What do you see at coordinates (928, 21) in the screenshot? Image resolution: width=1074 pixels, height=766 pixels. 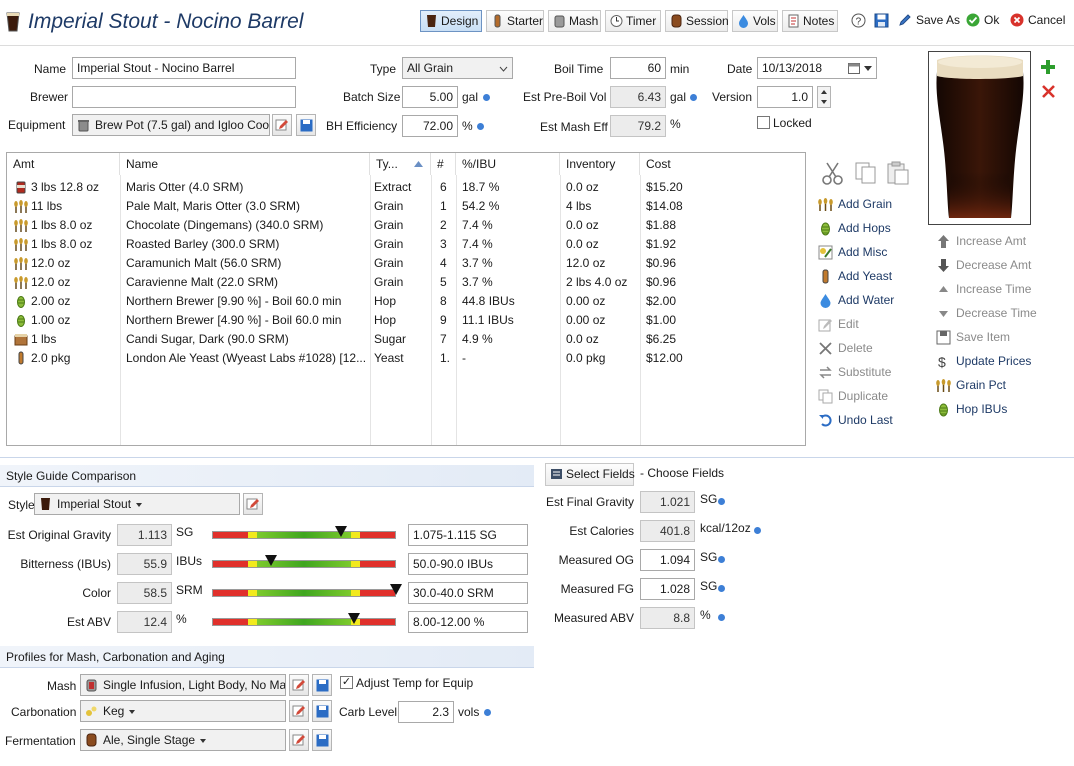 I see `save-as-button: Save As` at bounding box center [928, 21].